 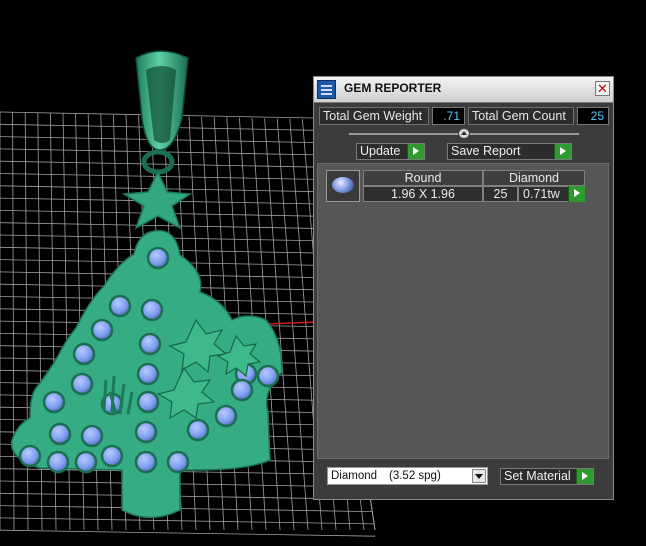 I want to click on gem-weight-cell: 0.71tw, so click(x=551, y=194).